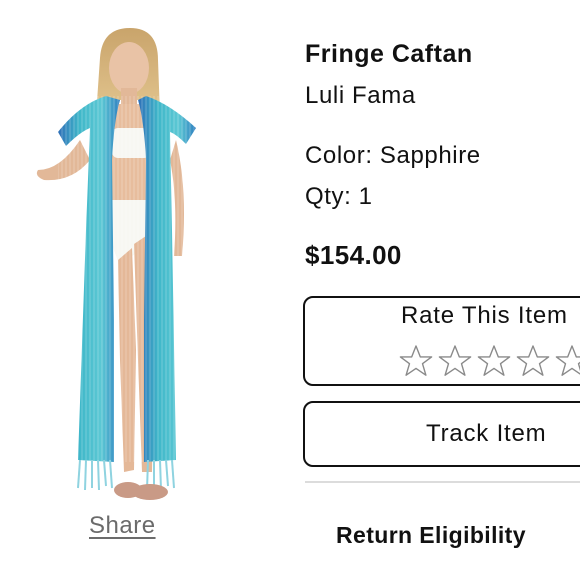 The image size is (580, 580). Describe the element at coordinates (389, 54) in the screenshot. I see `product-title: Fringe Caftan` at that location.